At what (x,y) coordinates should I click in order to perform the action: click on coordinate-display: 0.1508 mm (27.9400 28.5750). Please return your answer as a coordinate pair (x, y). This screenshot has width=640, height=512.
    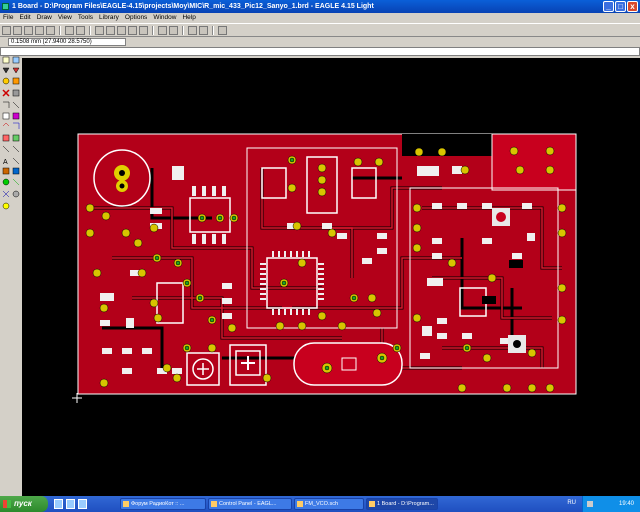
    Looking at the image, I should click on (67, 42).